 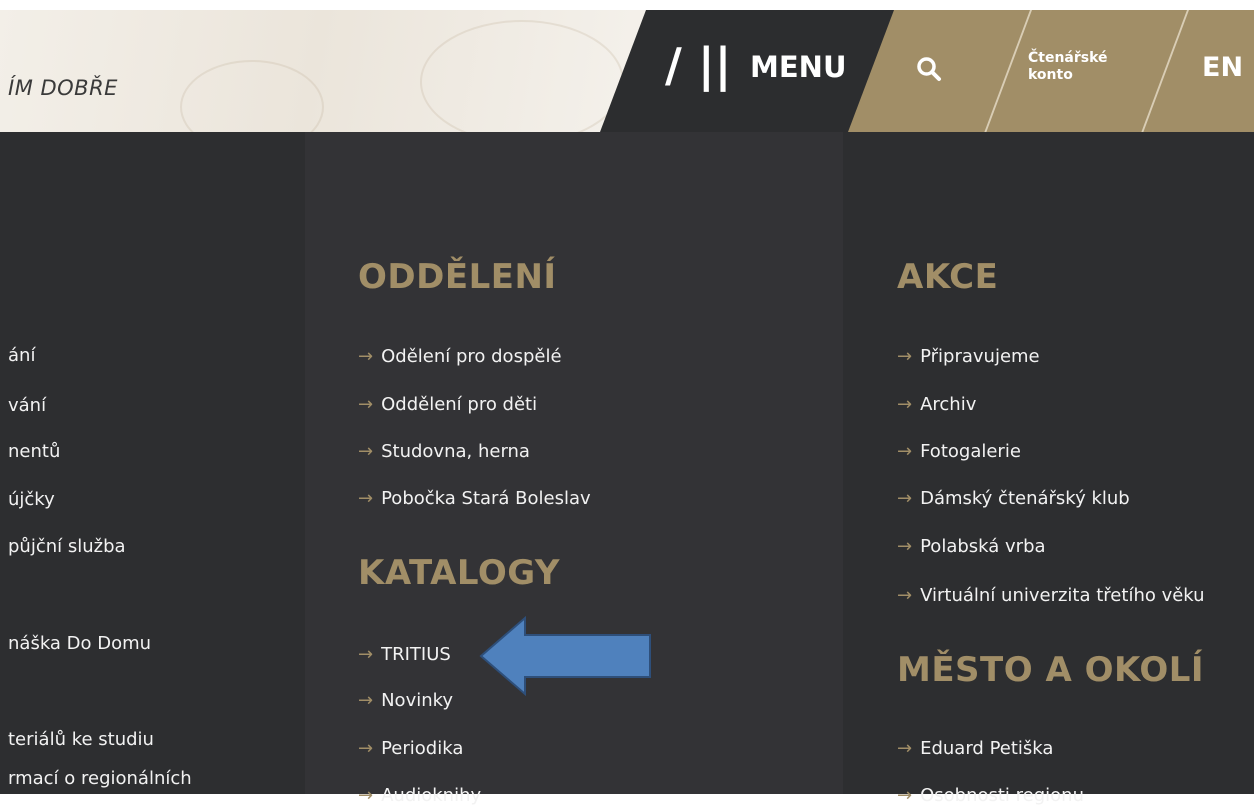 I want to click on reader-account-label: Čtenářské, so click(x=1068, y=58).